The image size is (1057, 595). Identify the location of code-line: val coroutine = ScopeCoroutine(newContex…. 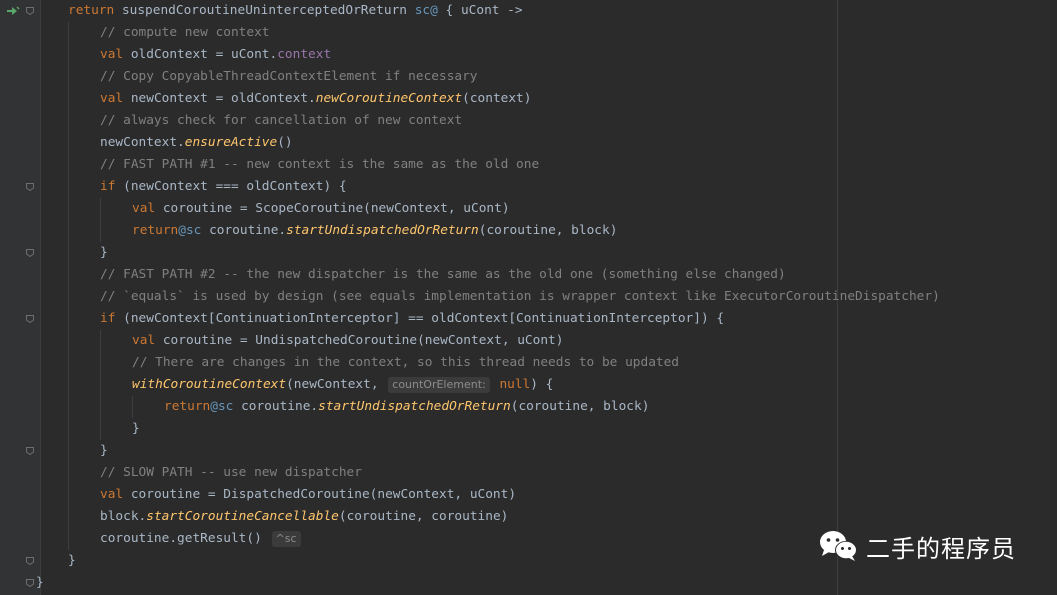
(321, 209).